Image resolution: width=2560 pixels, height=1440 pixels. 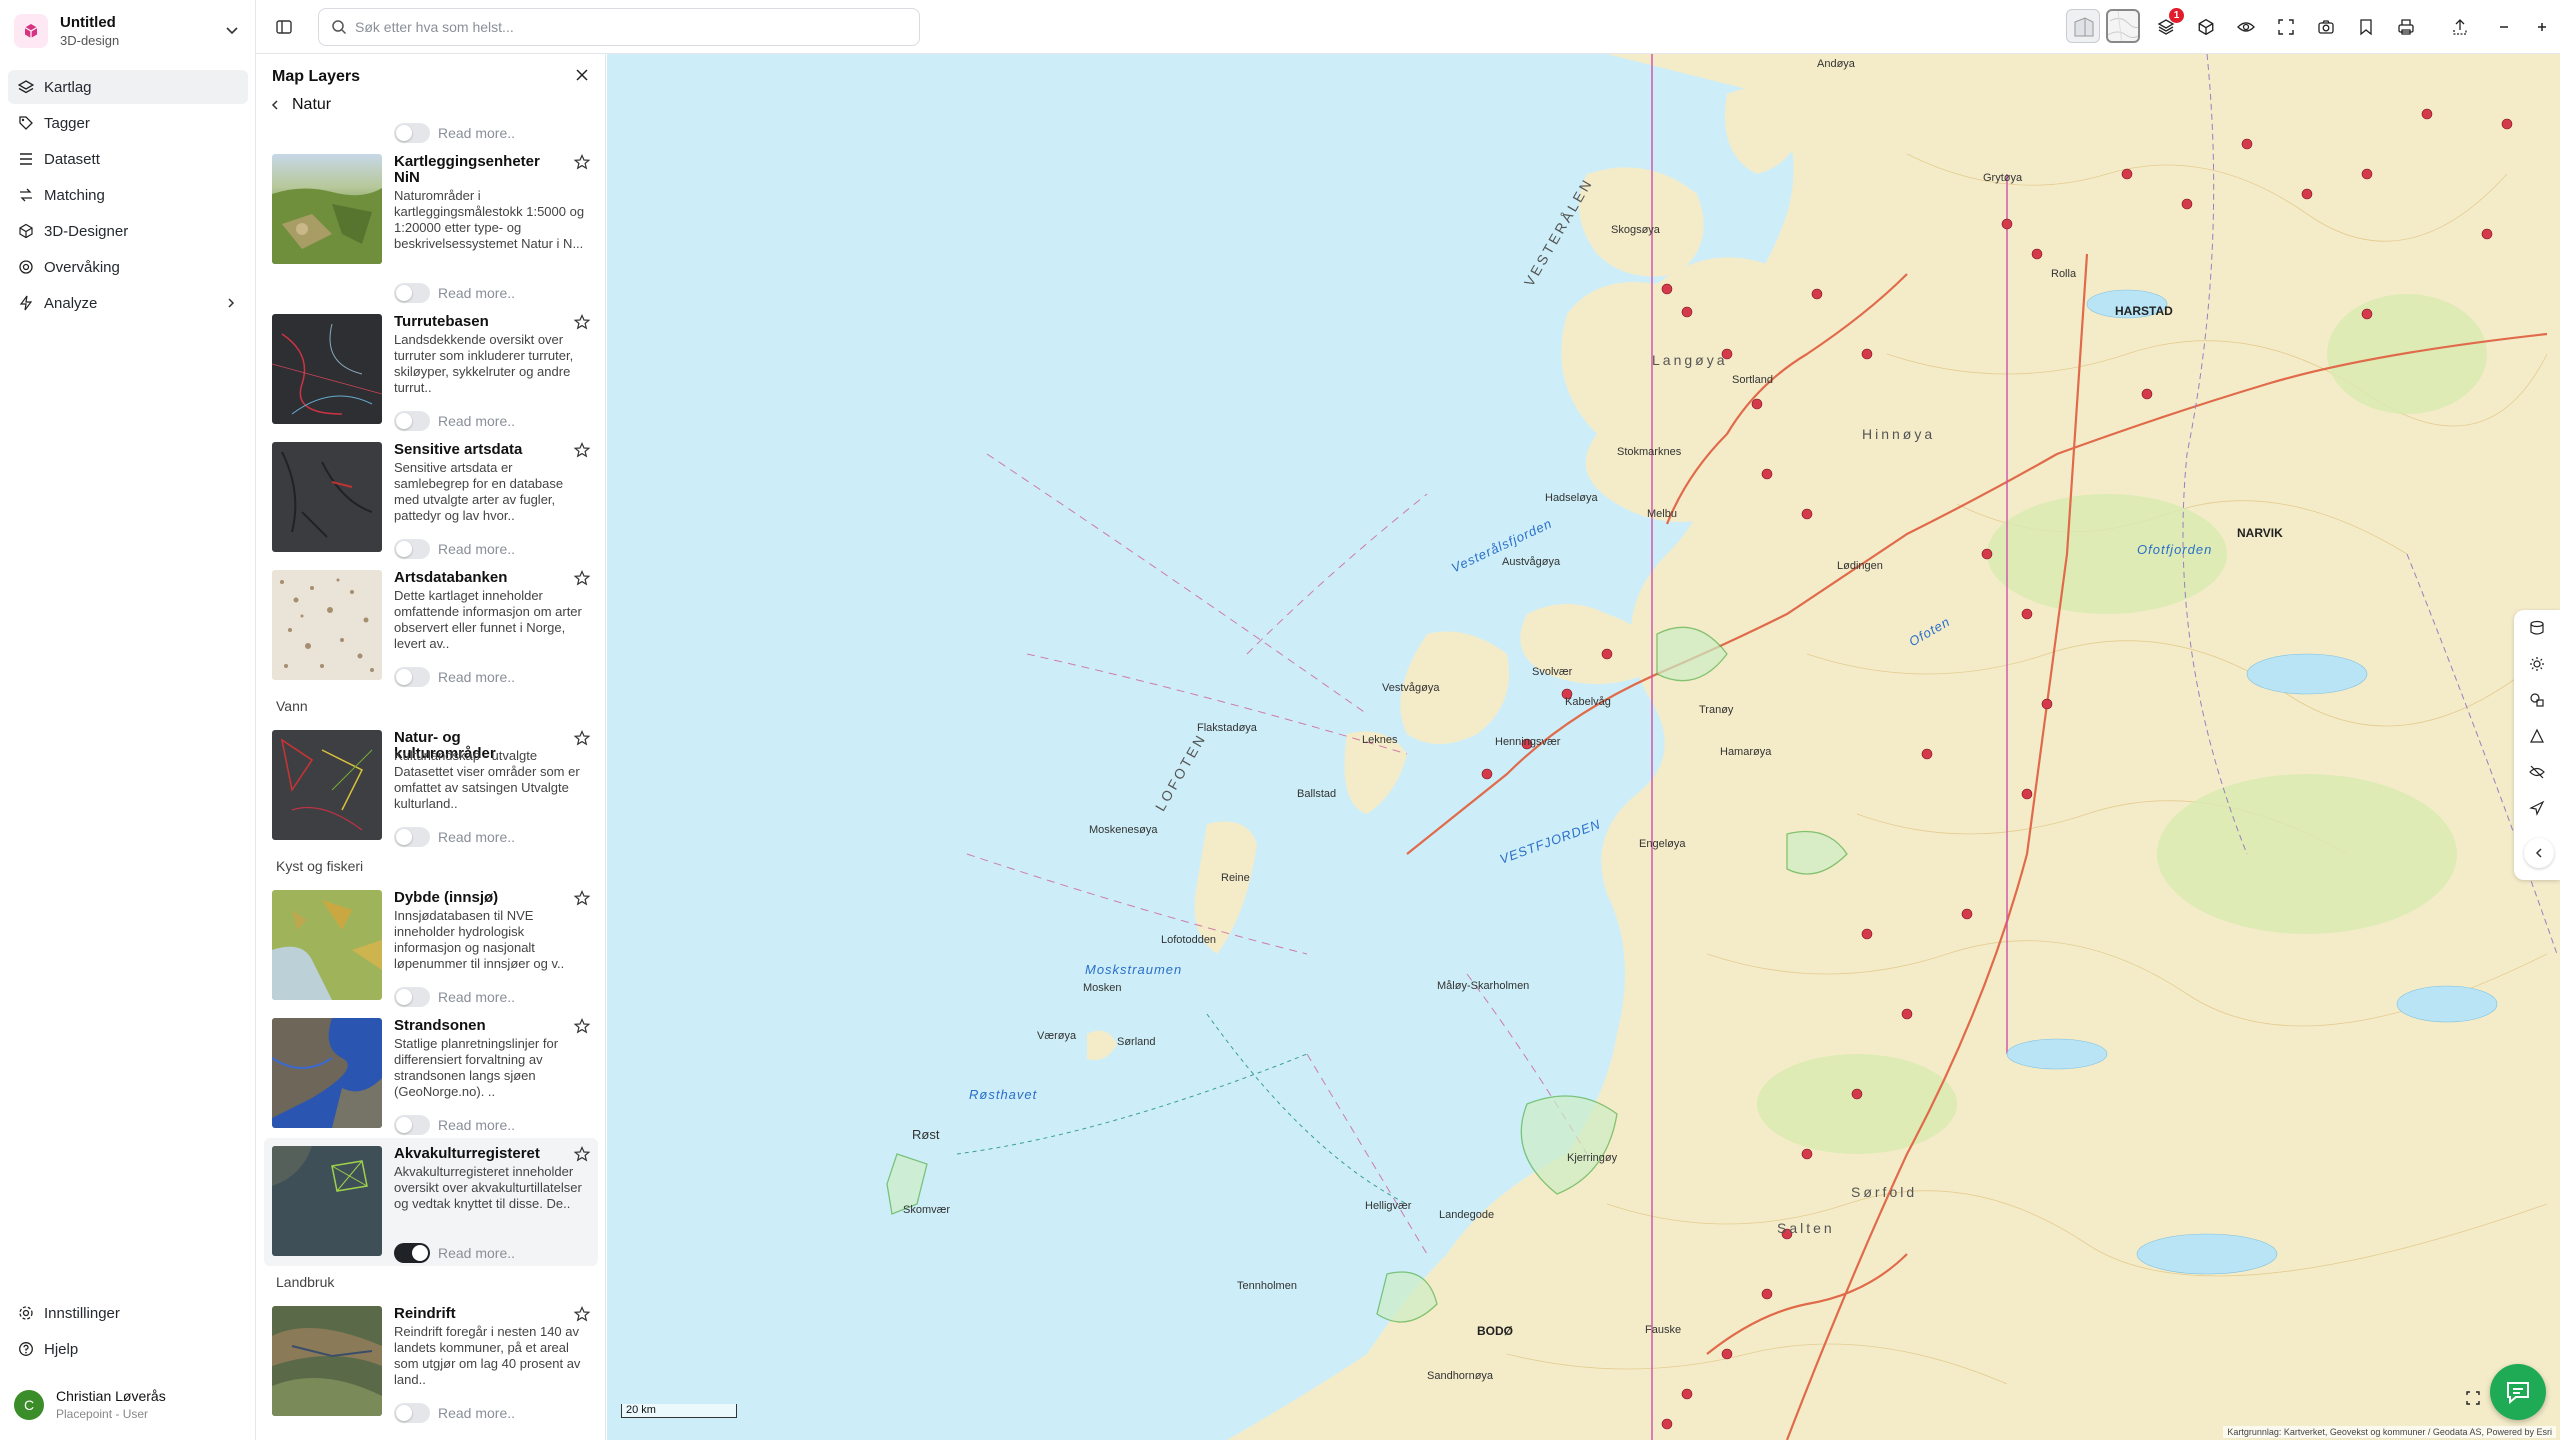 I want to click on hide-tool, so click(x=2537, y=772).